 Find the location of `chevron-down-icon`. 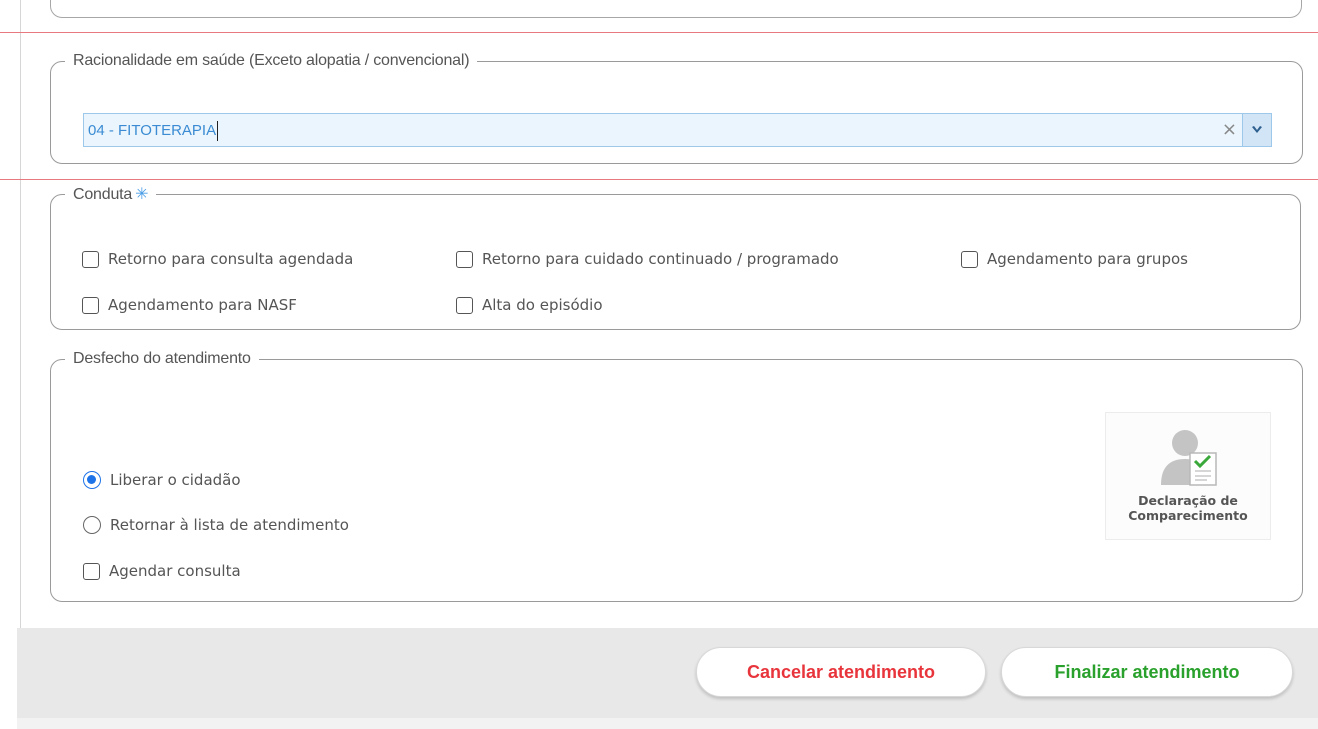

chevron-down-icon is located at coordinates (1257, 129).